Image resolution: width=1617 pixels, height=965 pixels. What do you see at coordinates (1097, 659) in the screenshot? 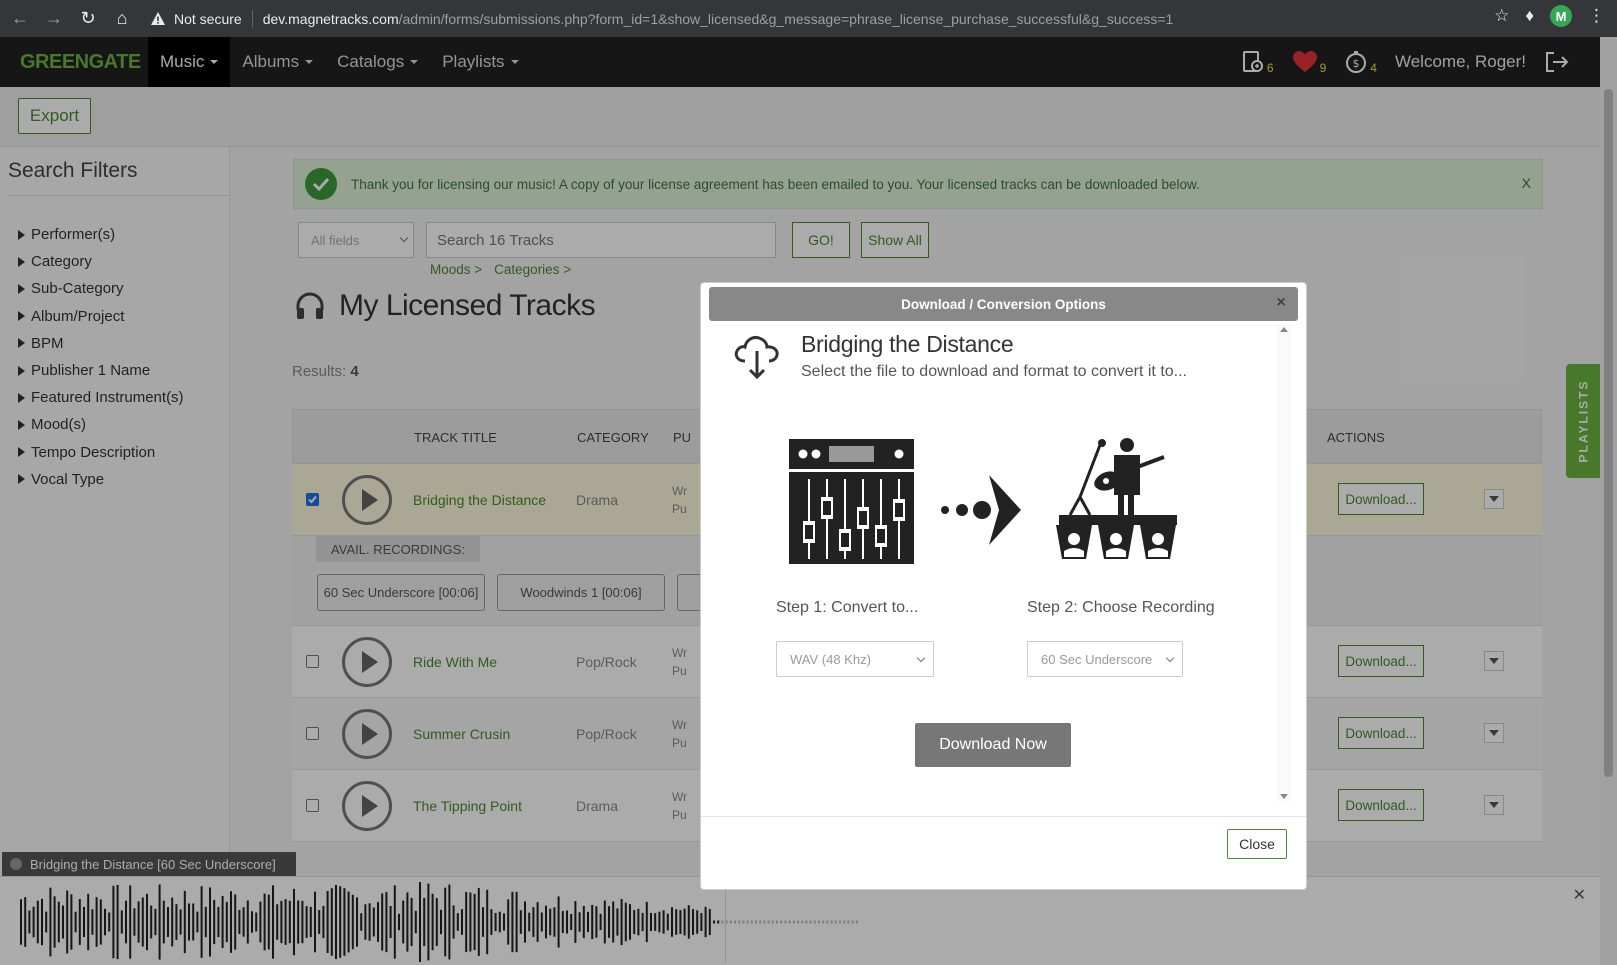
I see `recording-select-value: 60 Sec Underscore` at bounding box center [1097, 659].